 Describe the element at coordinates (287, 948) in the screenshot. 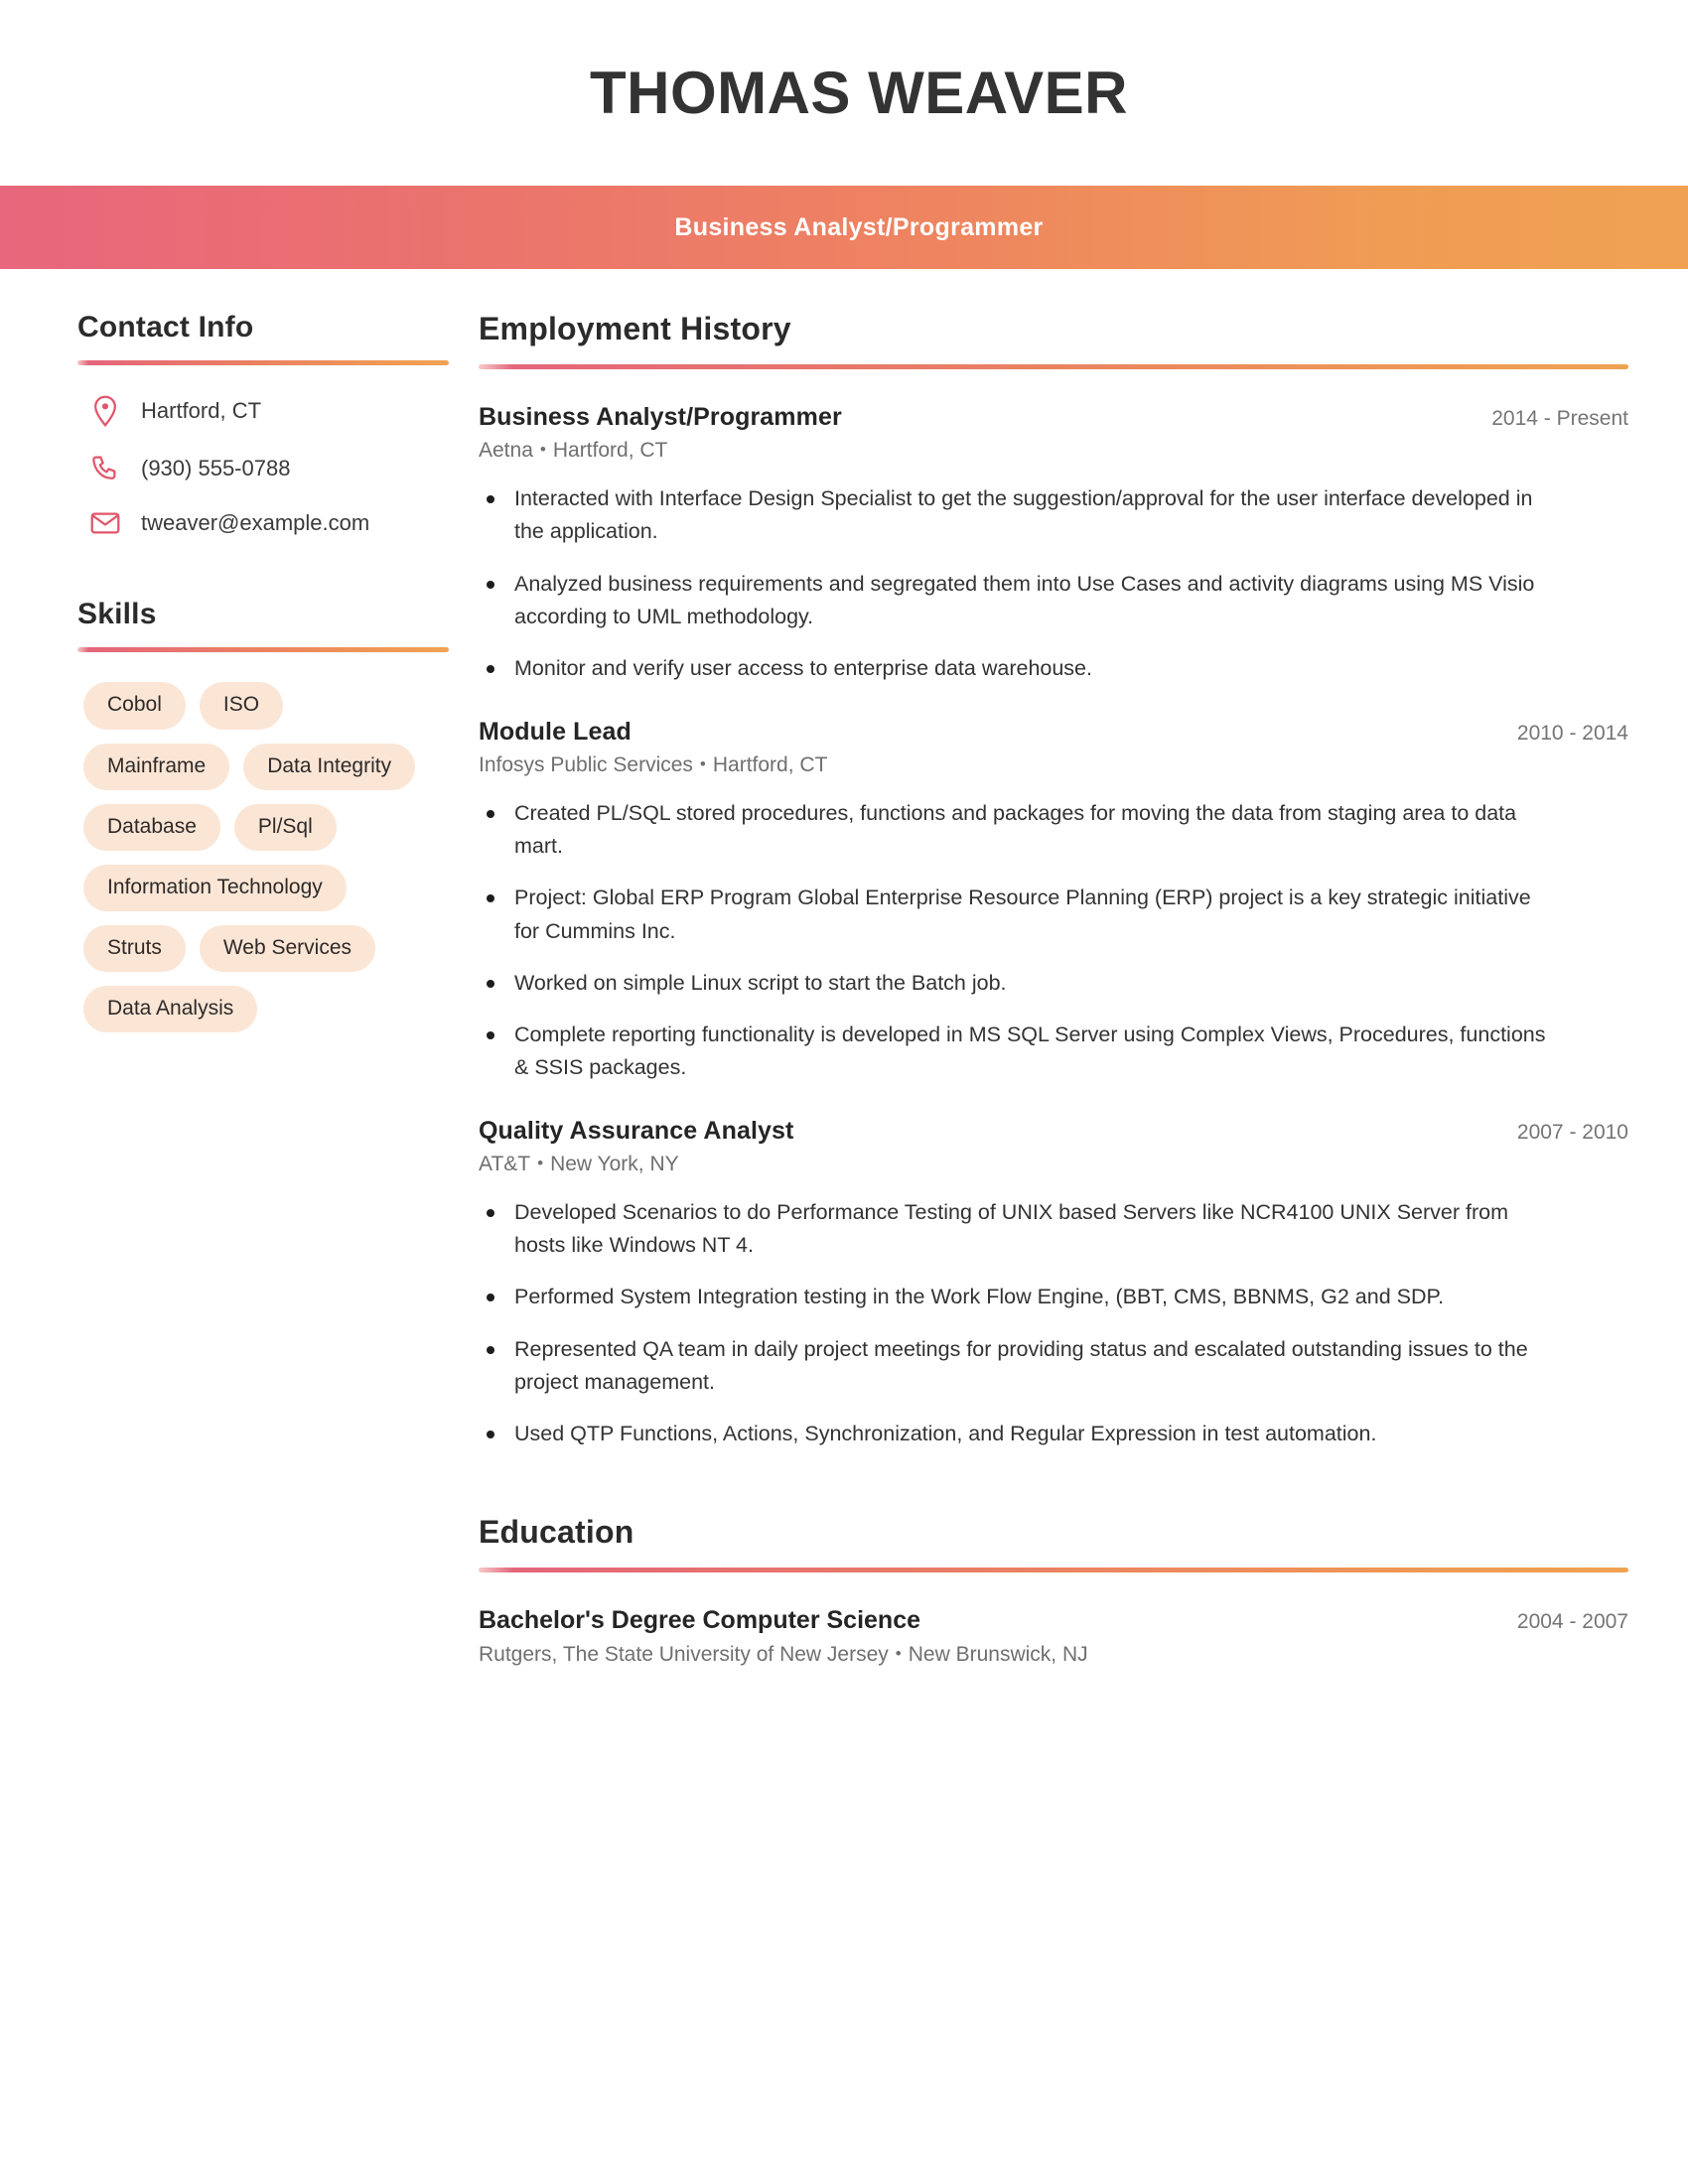

I see `skill-pill: Web Services` at that location.